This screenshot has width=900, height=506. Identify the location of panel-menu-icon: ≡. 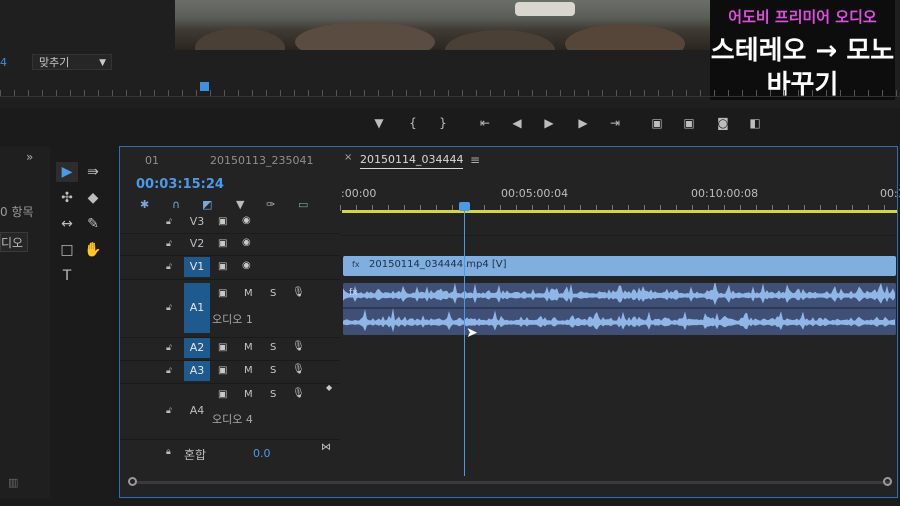
(475, 160).